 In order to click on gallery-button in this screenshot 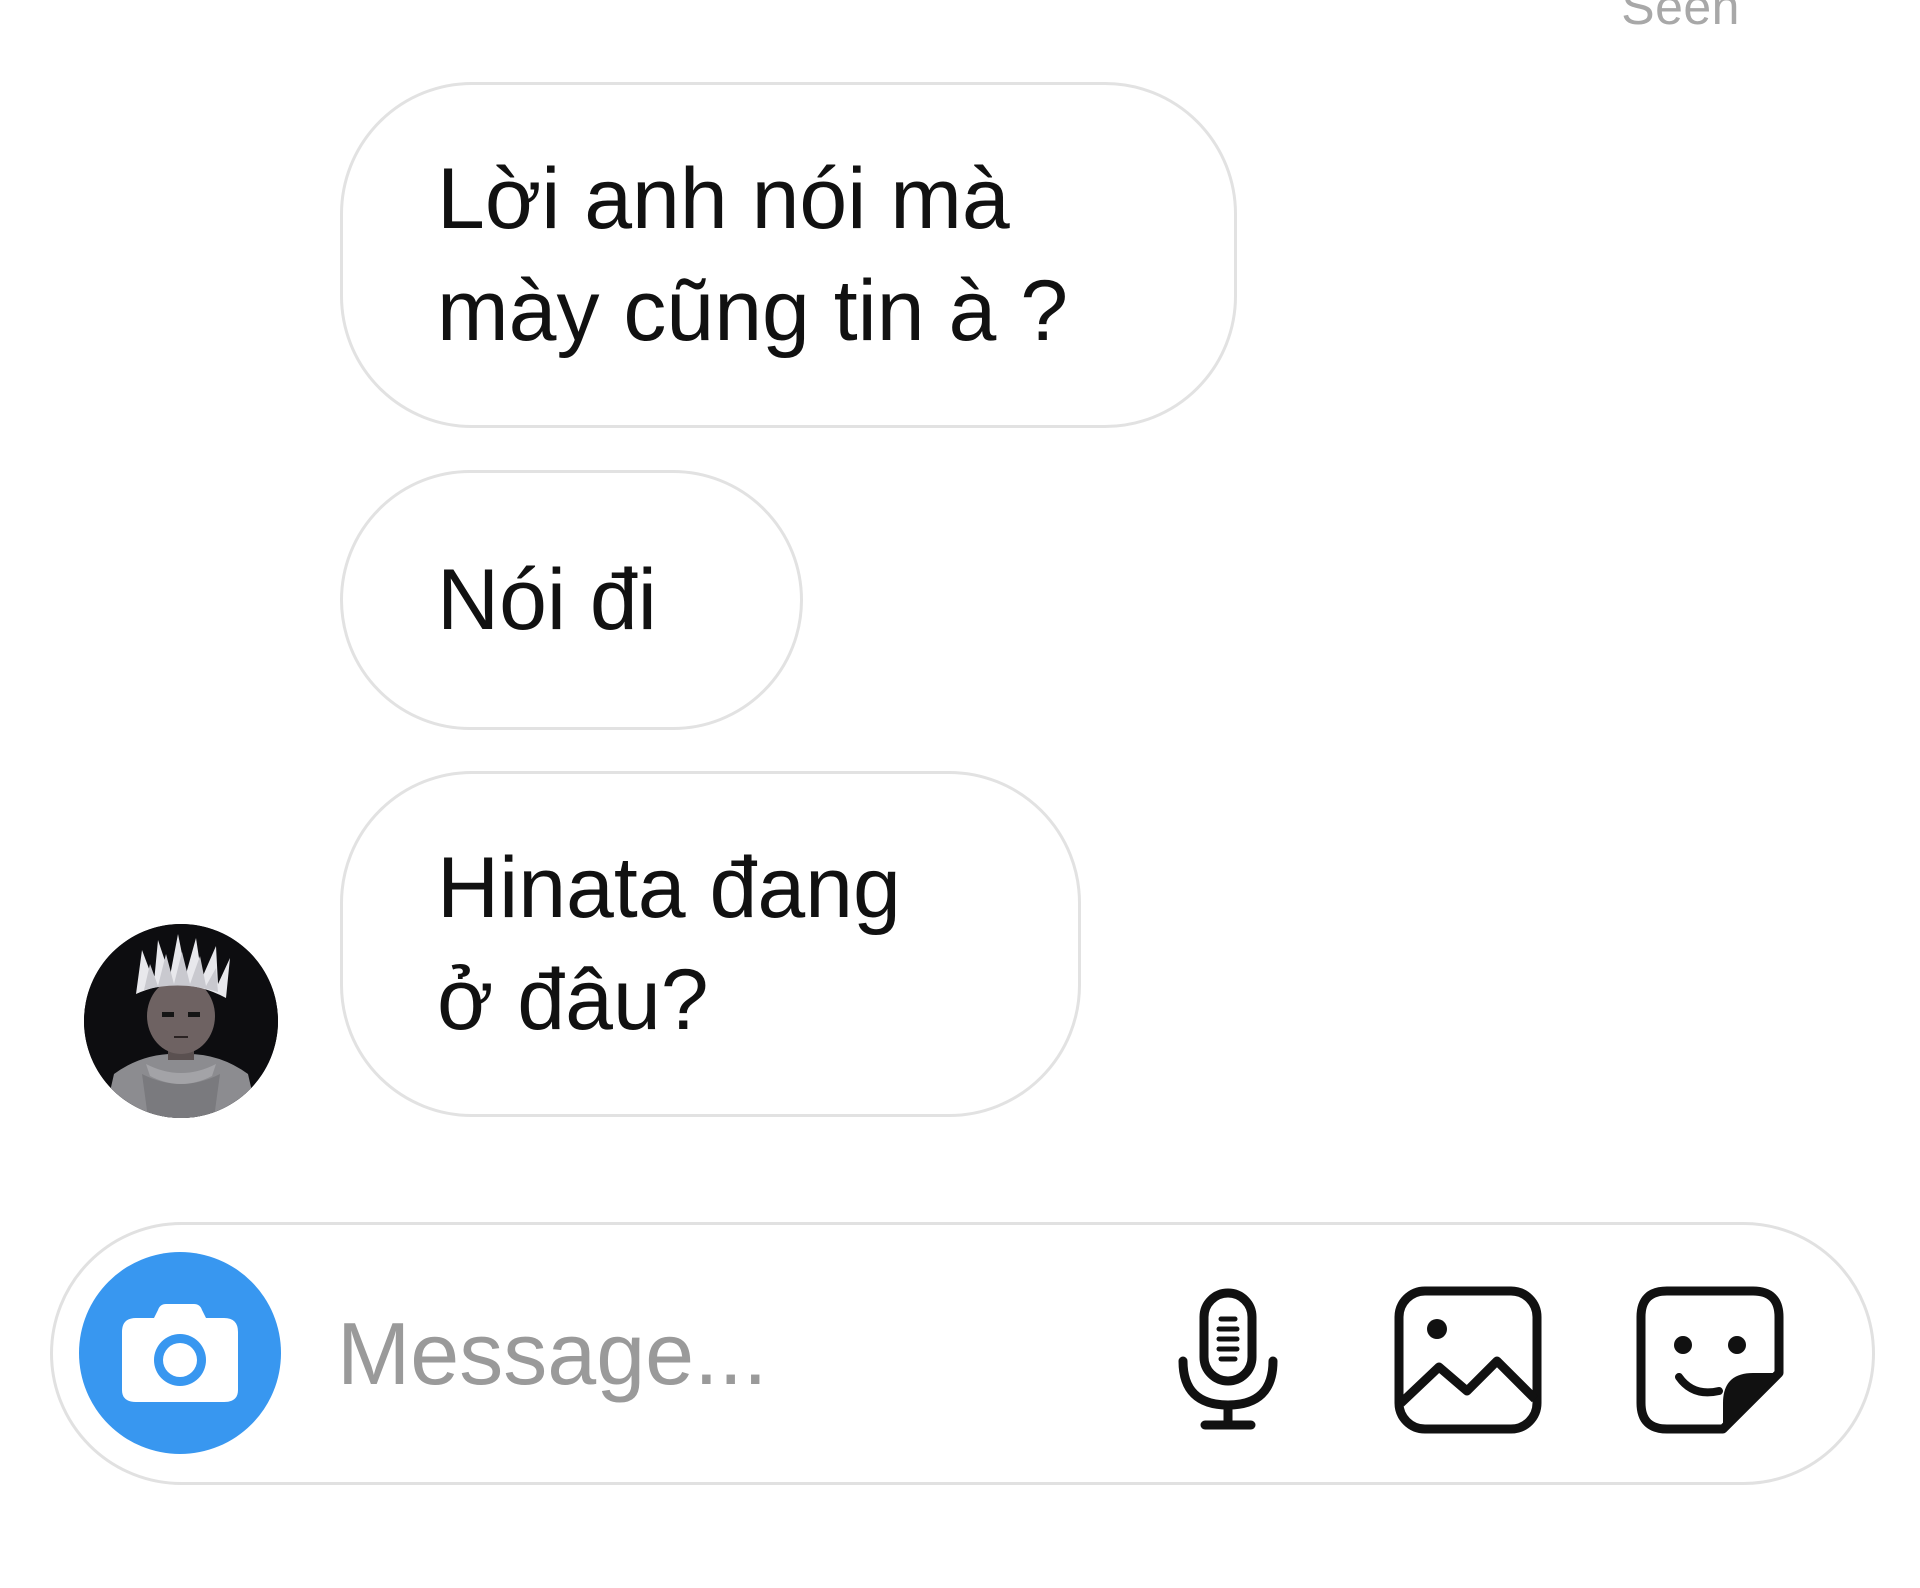, I will do `click(1468, 1360)`.